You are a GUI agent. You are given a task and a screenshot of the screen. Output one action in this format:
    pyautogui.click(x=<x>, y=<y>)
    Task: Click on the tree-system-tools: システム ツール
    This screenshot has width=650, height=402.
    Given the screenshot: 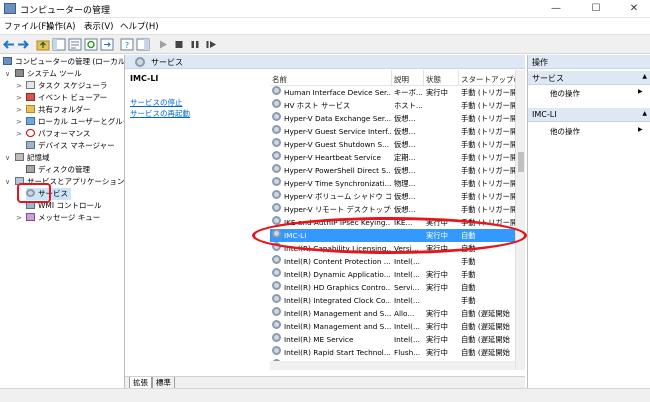 What is the action you would take?
    pyautogui.click(x=48, y=74)
    